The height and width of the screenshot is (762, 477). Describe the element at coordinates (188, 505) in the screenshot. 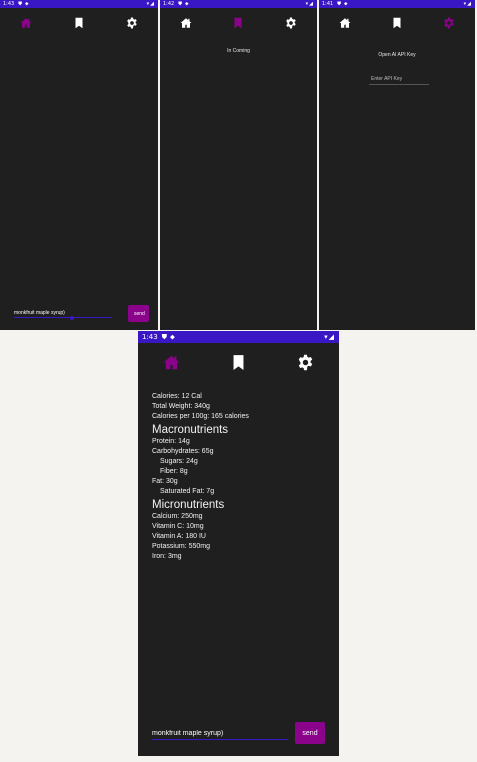

I see `micronutrients-heading: Micronutrients` at that location.